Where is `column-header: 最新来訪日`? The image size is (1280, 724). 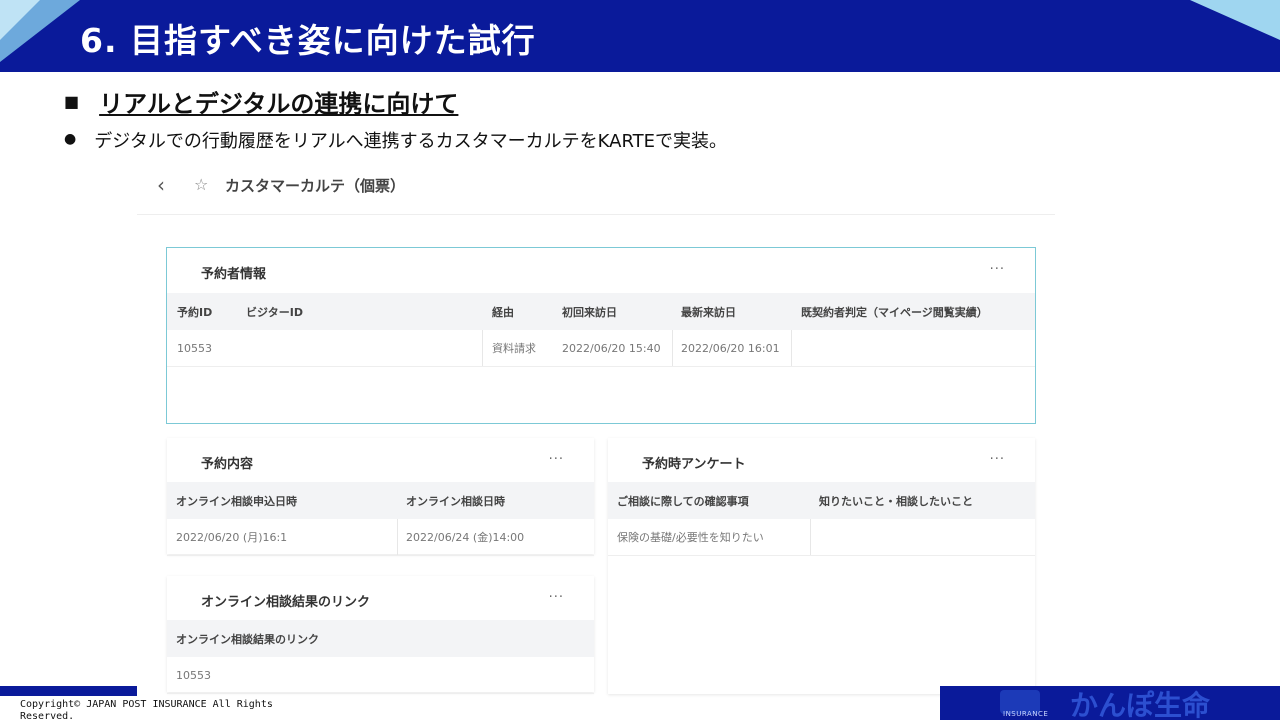
column-header: 最新来訪日 is located at coordinates (708, 312).